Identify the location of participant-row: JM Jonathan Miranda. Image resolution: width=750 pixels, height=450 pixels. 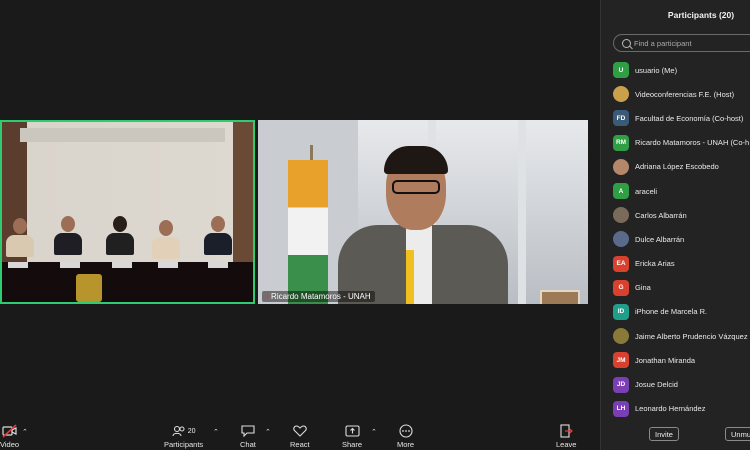
(681, 360).